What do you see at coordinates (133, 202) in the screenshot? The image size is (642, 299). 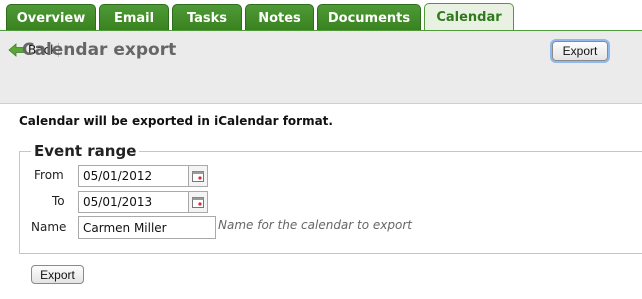 I see `to-date-input` at bounding box center [133, 202].